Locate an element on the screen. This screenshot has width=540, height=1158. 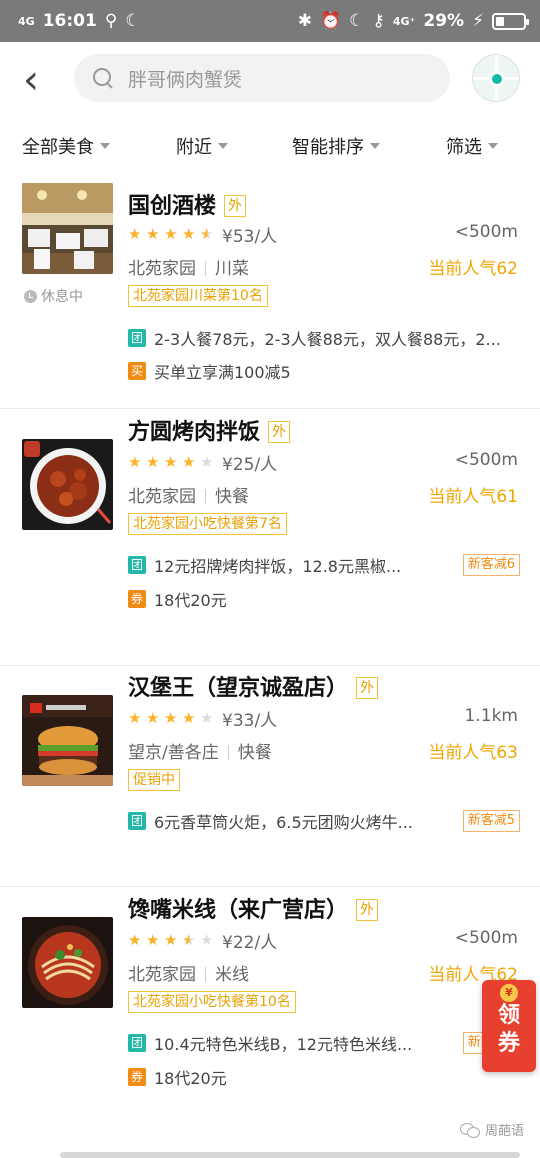
avg-price: ¥22/人 is located at coordinates (250, 943).